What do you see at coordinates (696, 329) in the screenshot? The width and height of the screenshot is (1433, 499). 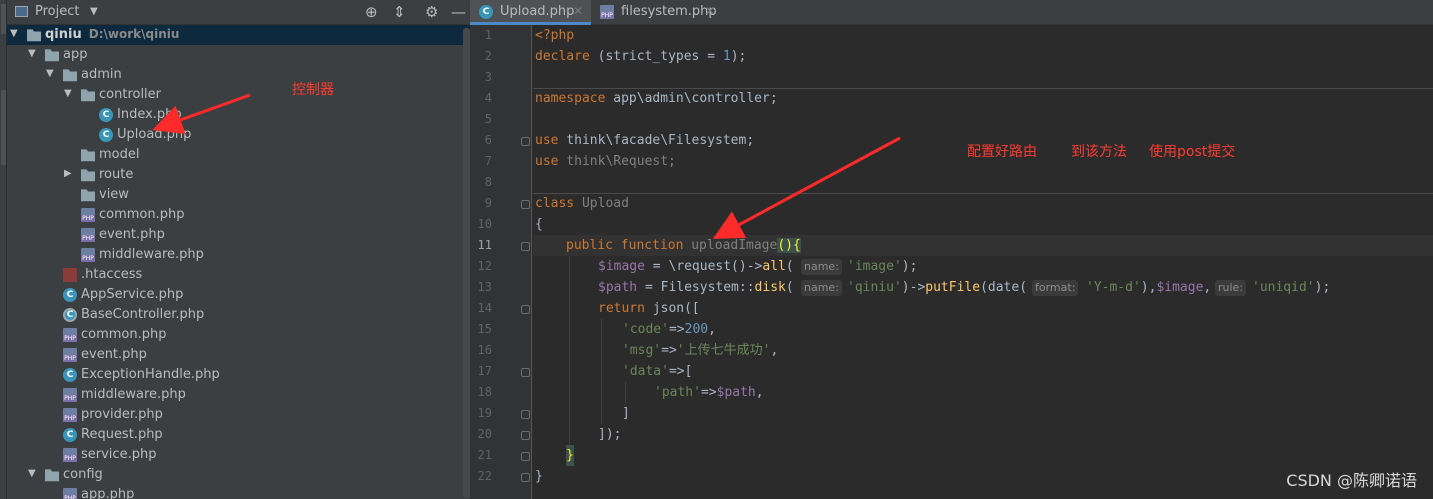 I see `number: 200` at bounding box center [696, 329].